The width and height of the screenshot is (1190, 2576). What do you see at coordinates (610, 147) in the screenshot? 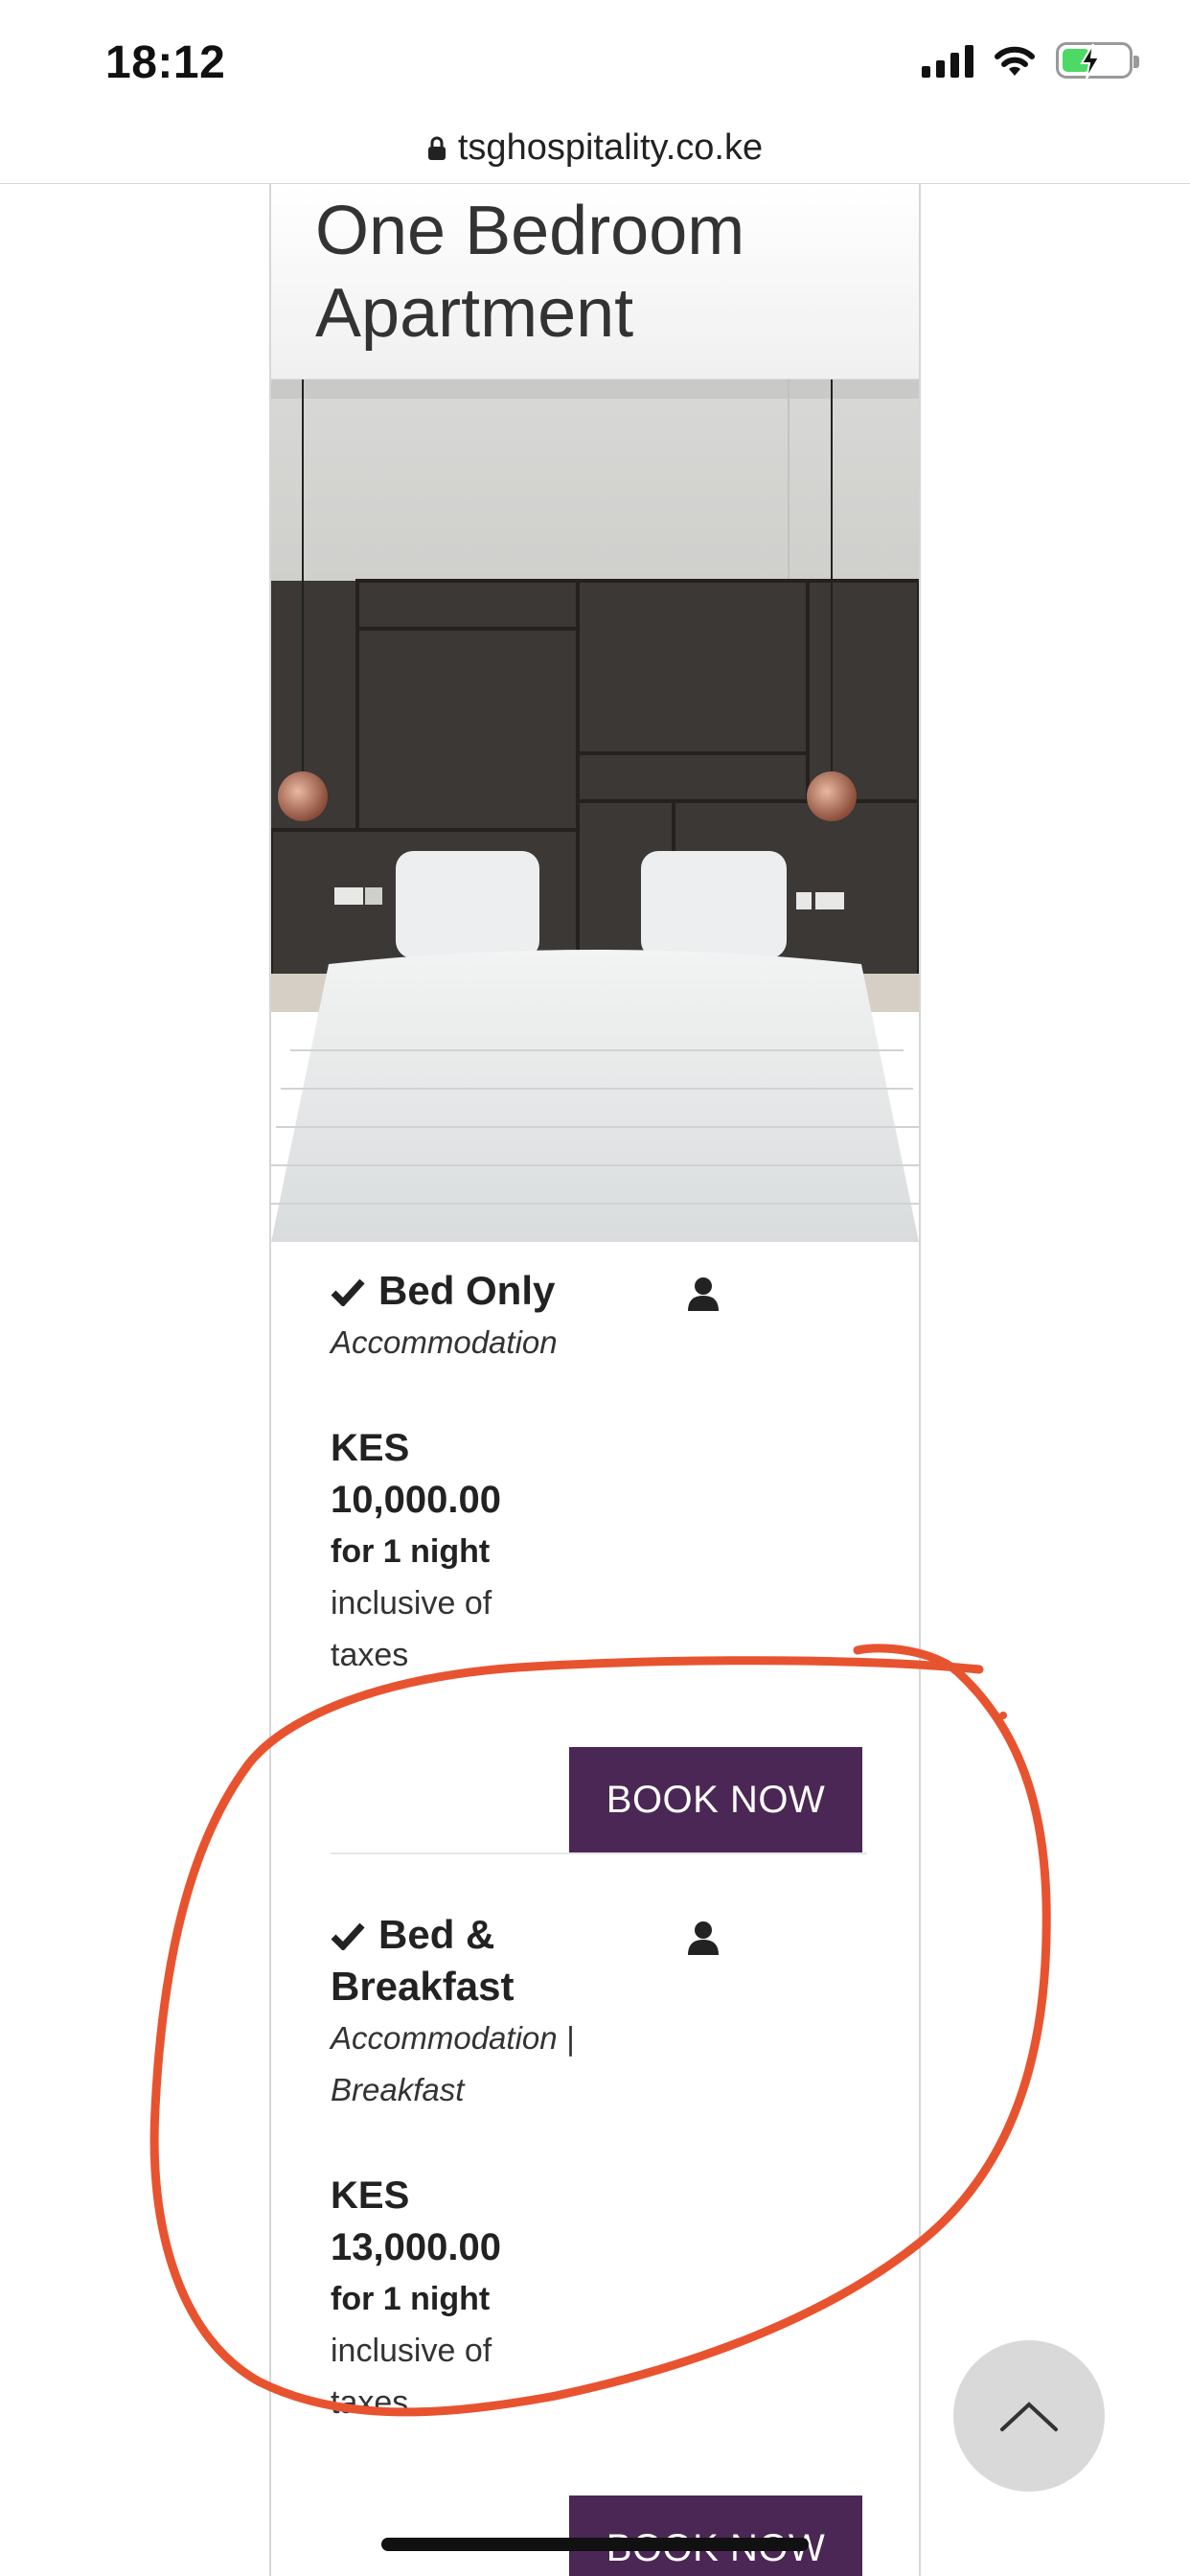
I see `url-text: tsghospitality.co.ke` at bounding box center [610, 147].